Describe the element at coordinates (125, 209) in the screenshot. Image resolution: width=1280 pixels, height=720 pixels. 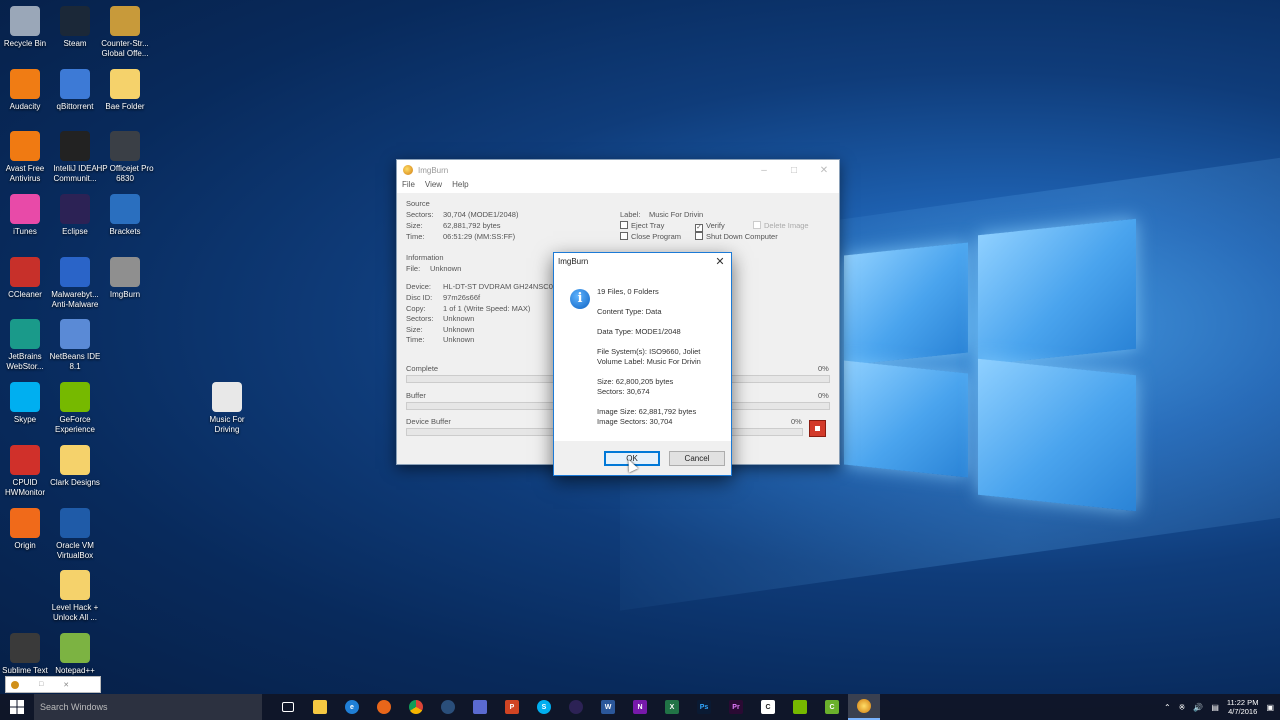
I see `brackets-icon` at that location.